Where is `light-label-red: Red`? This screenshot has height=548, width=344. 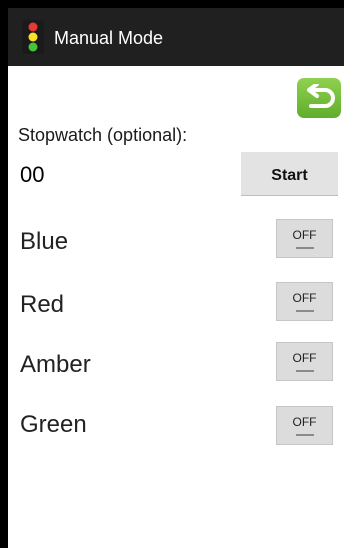 light-label-red: Red is located at coordinates (42, 304).